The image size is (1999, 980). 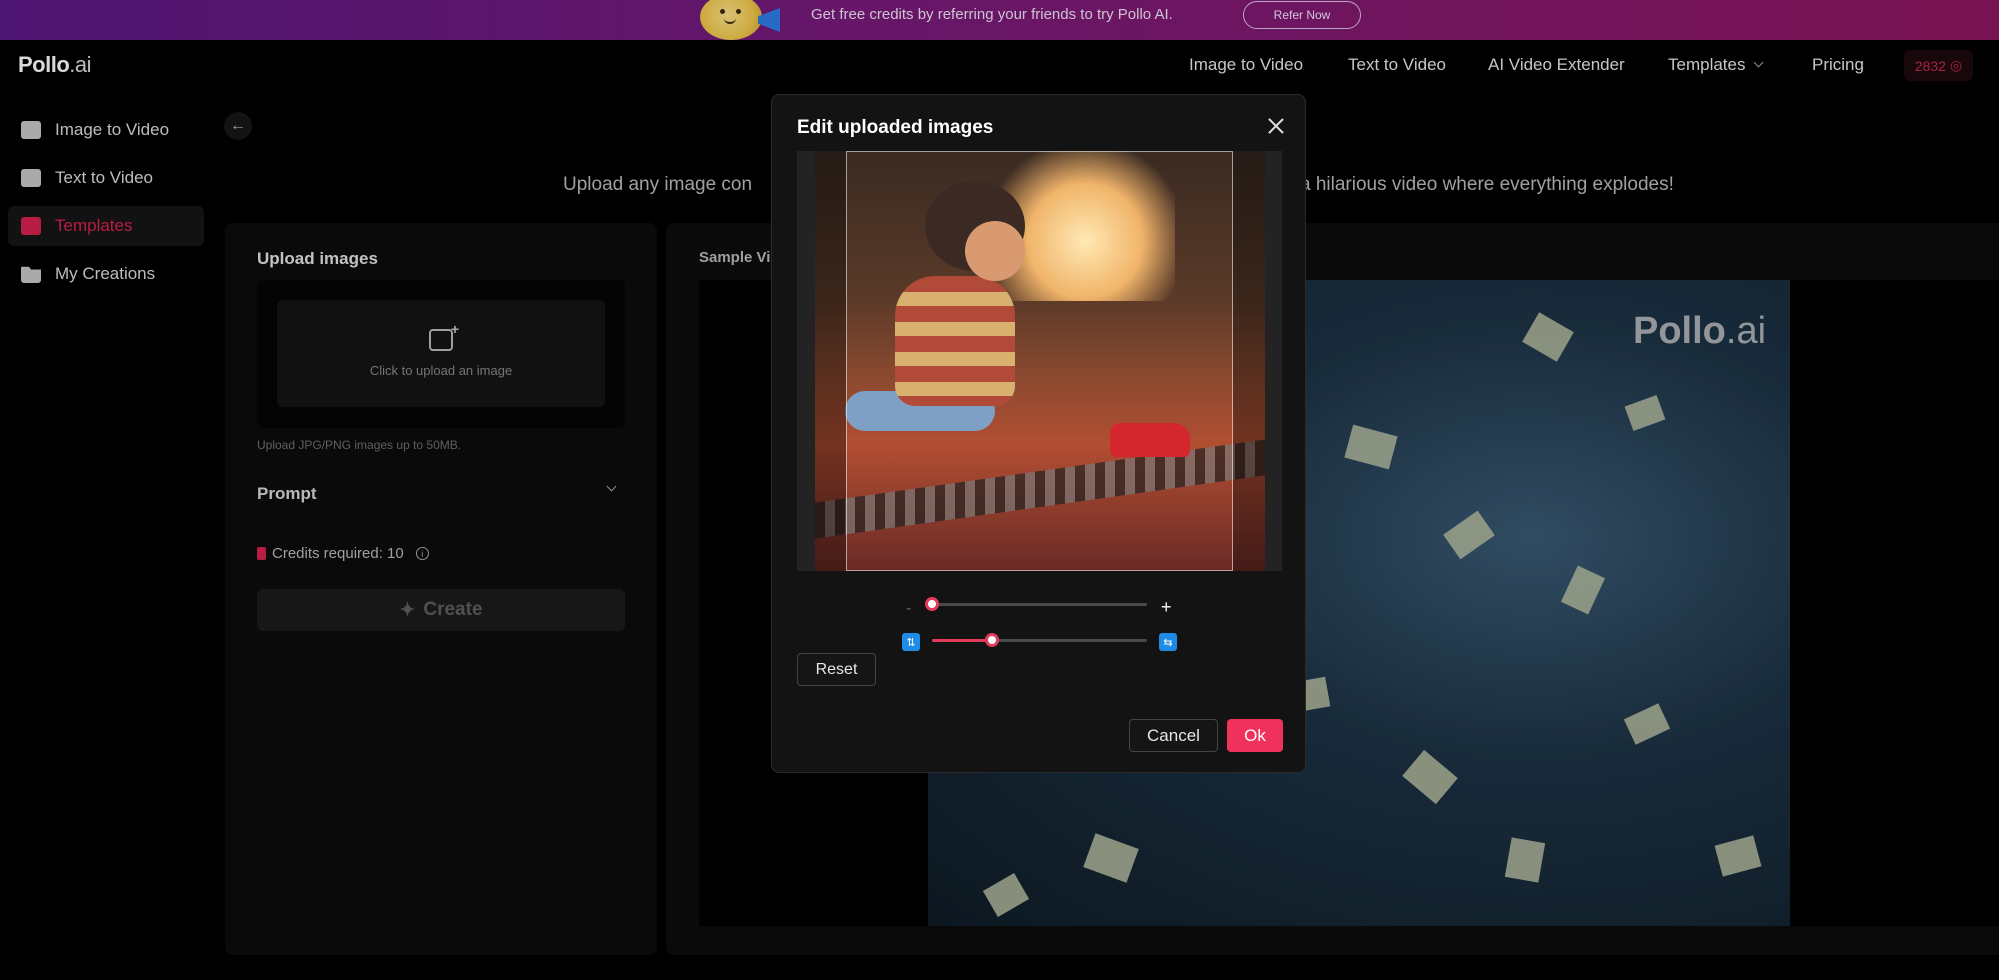 What do you see at coordinates (1166, 607) in the screenshot?
I see `zoom-in-icon: +` at bounding box center [1166, 607].